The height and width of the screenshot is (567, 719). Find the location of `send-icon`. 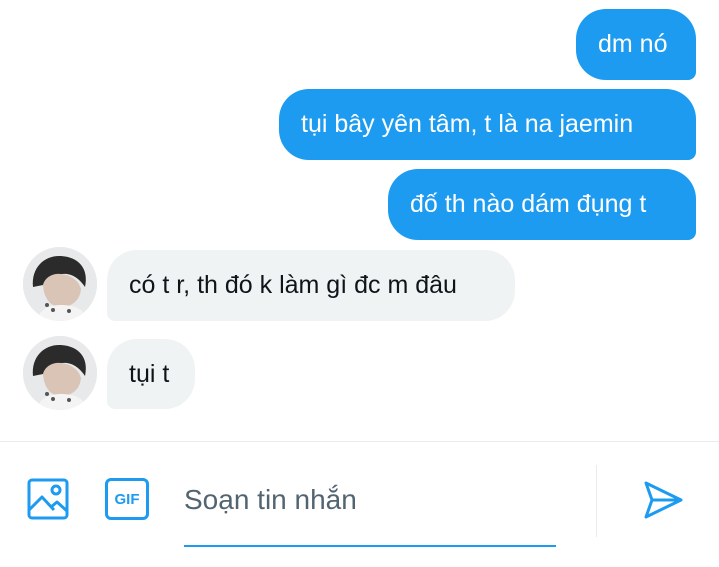

send-icon is located at coordinates (663, 500).